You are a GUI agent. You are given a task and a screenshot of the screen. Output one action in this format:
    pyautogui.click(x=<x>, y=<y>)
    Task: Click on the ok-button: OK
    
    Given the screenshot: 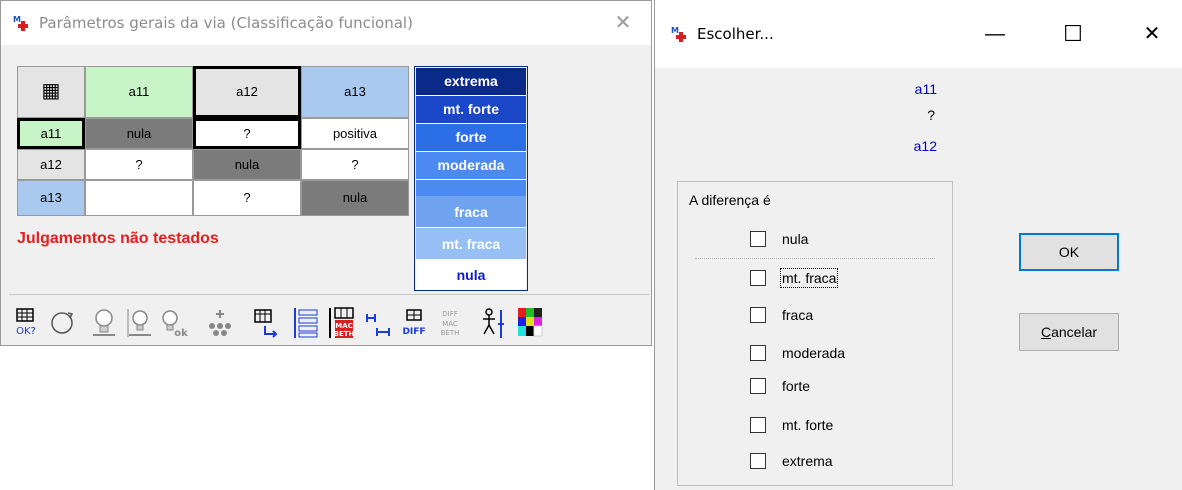 What is the action you would take?
    pyautogui.click(x=1069, y=252)
    